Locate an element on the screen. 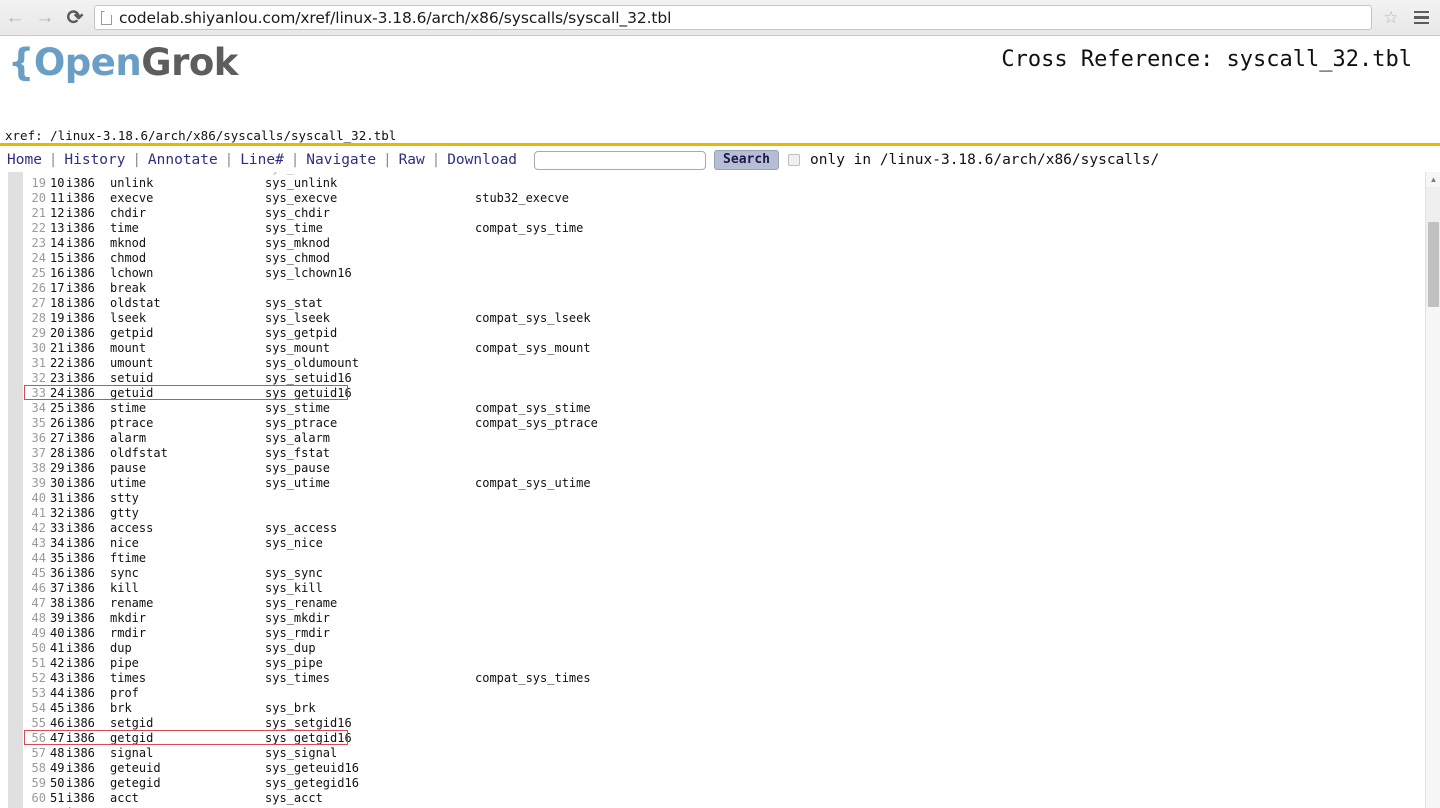 The image size is (1440, 808). opengrok-logo: {OpenGrok is located at coordinates (123, 62).